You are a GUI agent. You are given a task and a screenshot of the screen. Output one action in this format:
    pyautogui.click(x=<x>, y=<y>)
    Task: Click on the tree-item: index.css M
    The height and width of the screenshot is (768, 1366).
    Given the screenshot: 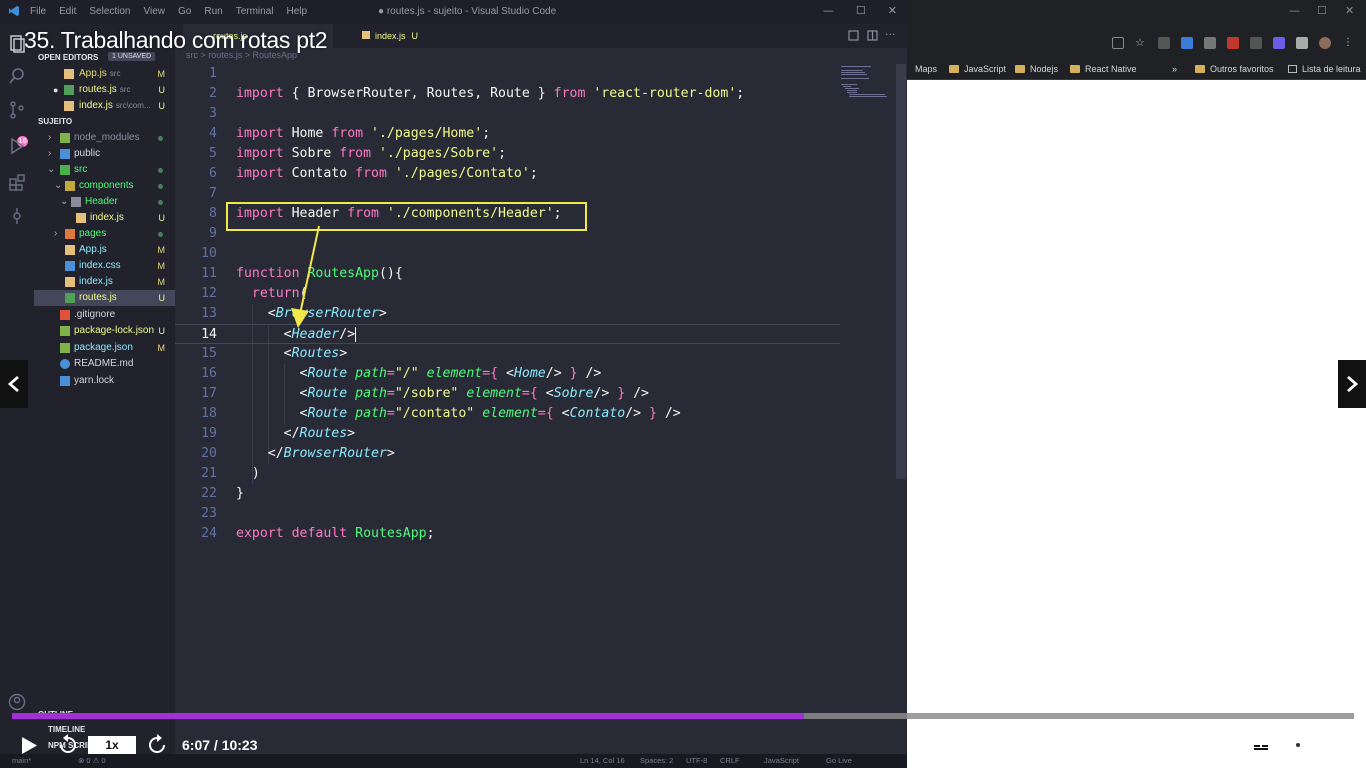 What is the action you would take?
    pyautogui.click(x=104, y=266)
    